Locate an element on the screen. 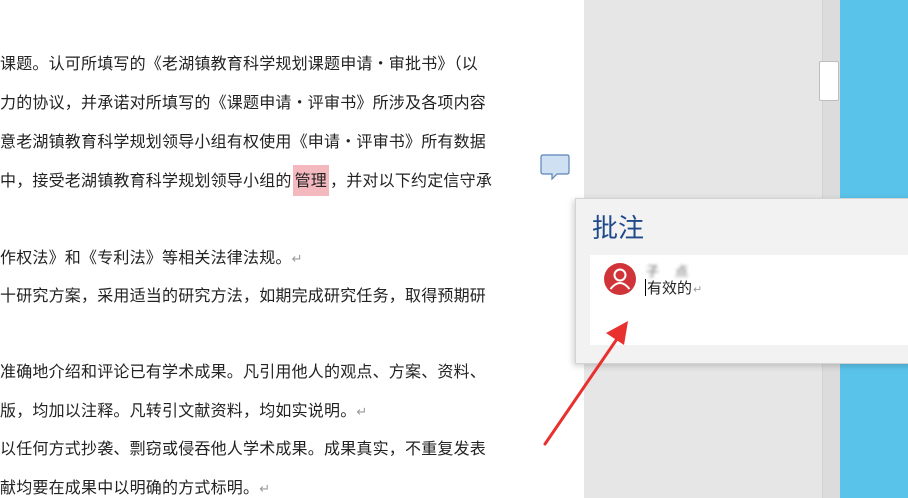 The image size is (908, 498). doc-line-2: 力的协议，并承诺对所填写的《课题申请・评审书》所涉及各项内容 is located at coordinates (243, 102).